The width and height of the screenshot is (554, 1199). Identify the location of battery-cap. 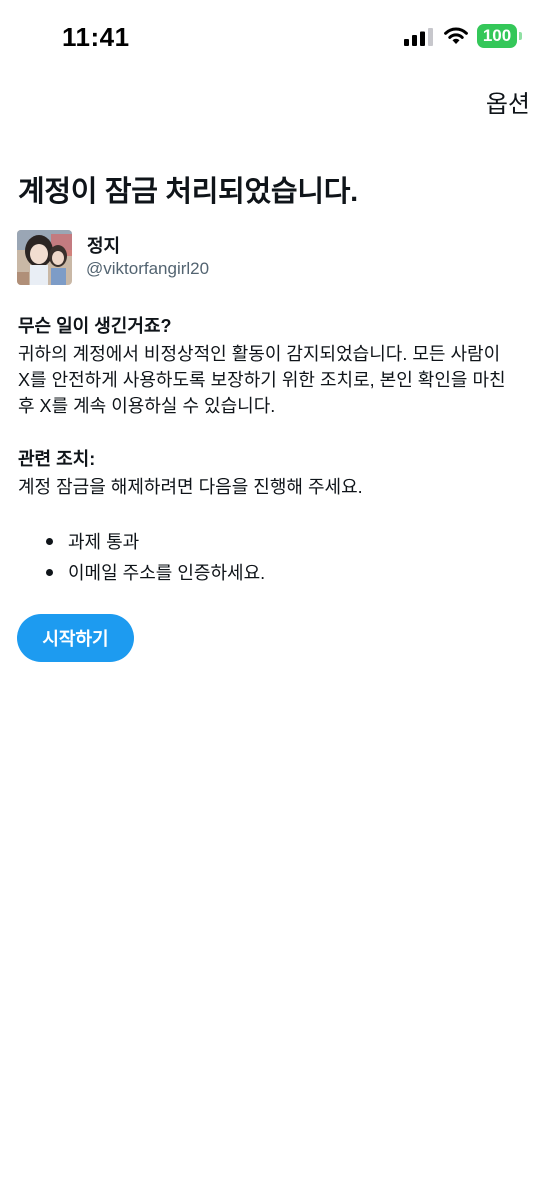
(520, 36).